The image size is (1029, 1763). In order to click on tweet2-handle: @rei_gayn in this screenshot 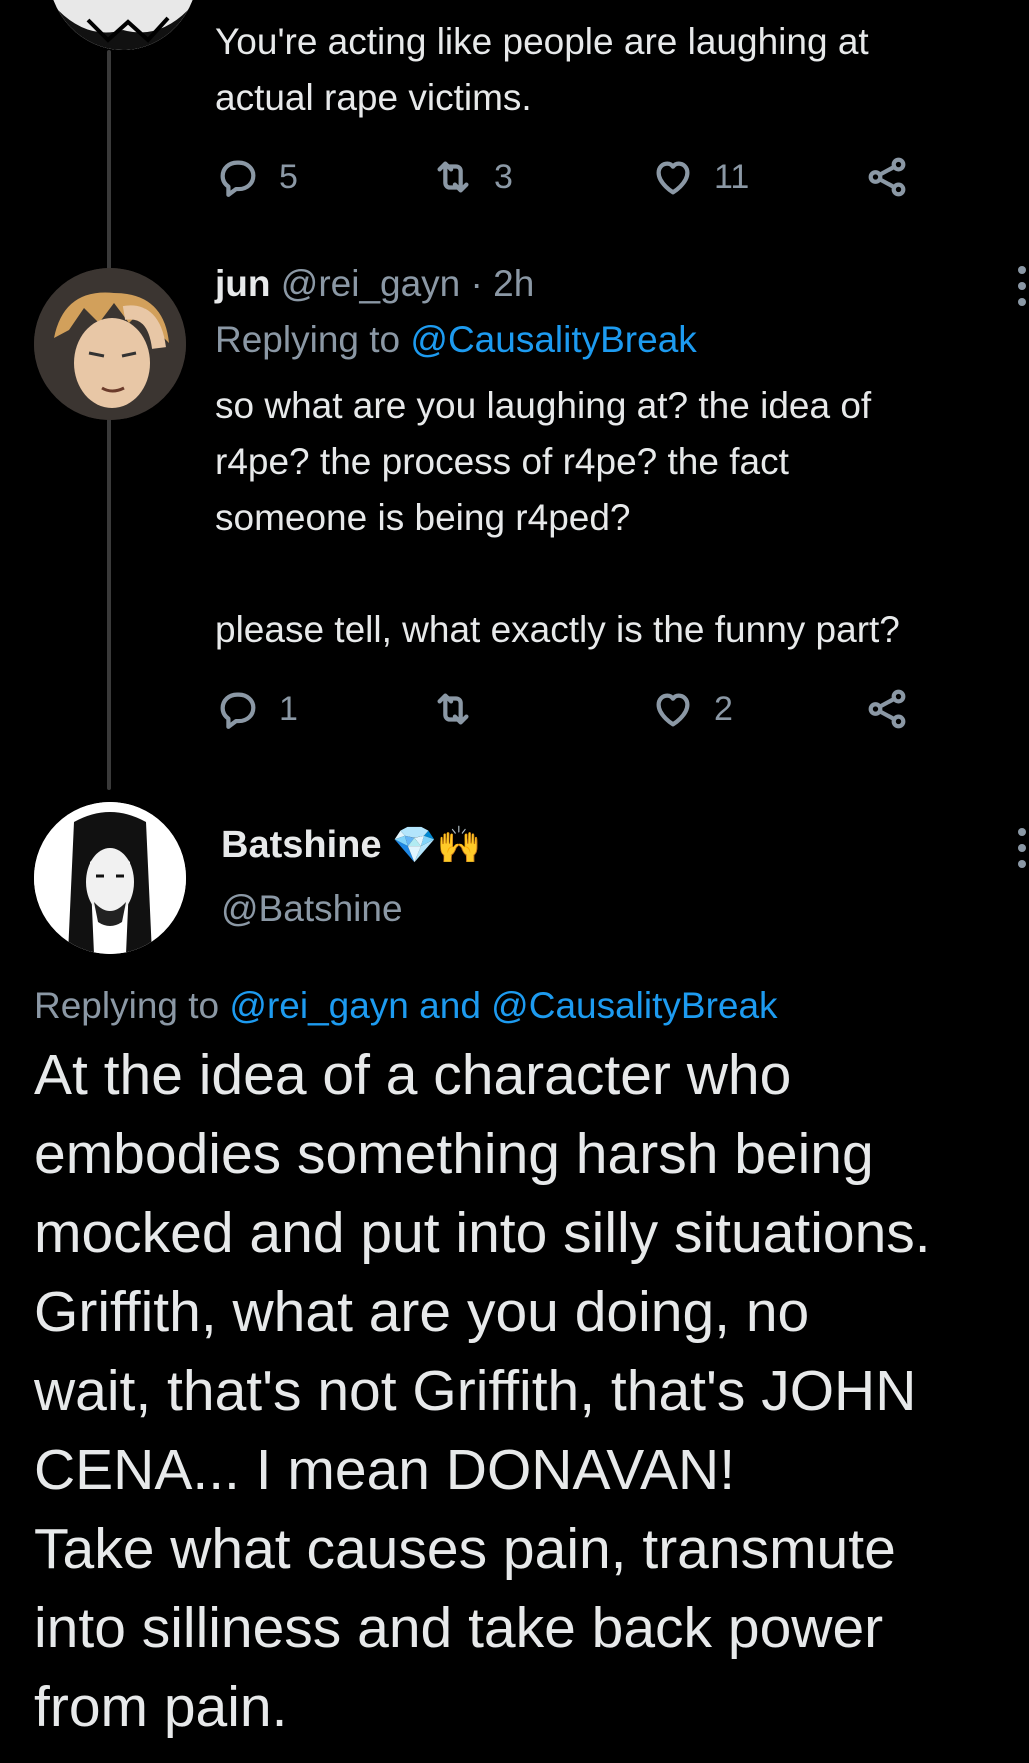, I will do `click(371, 283)`.